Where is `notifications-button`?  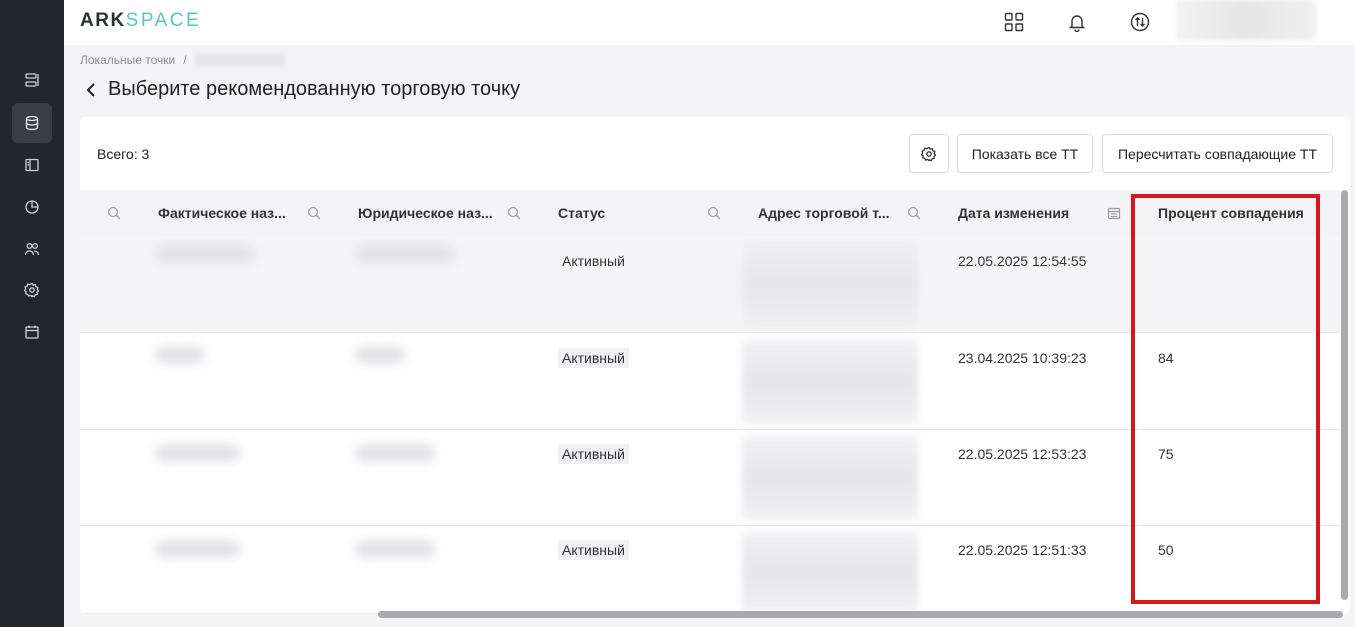
notifications-button is located at coordinates (1077, 22).